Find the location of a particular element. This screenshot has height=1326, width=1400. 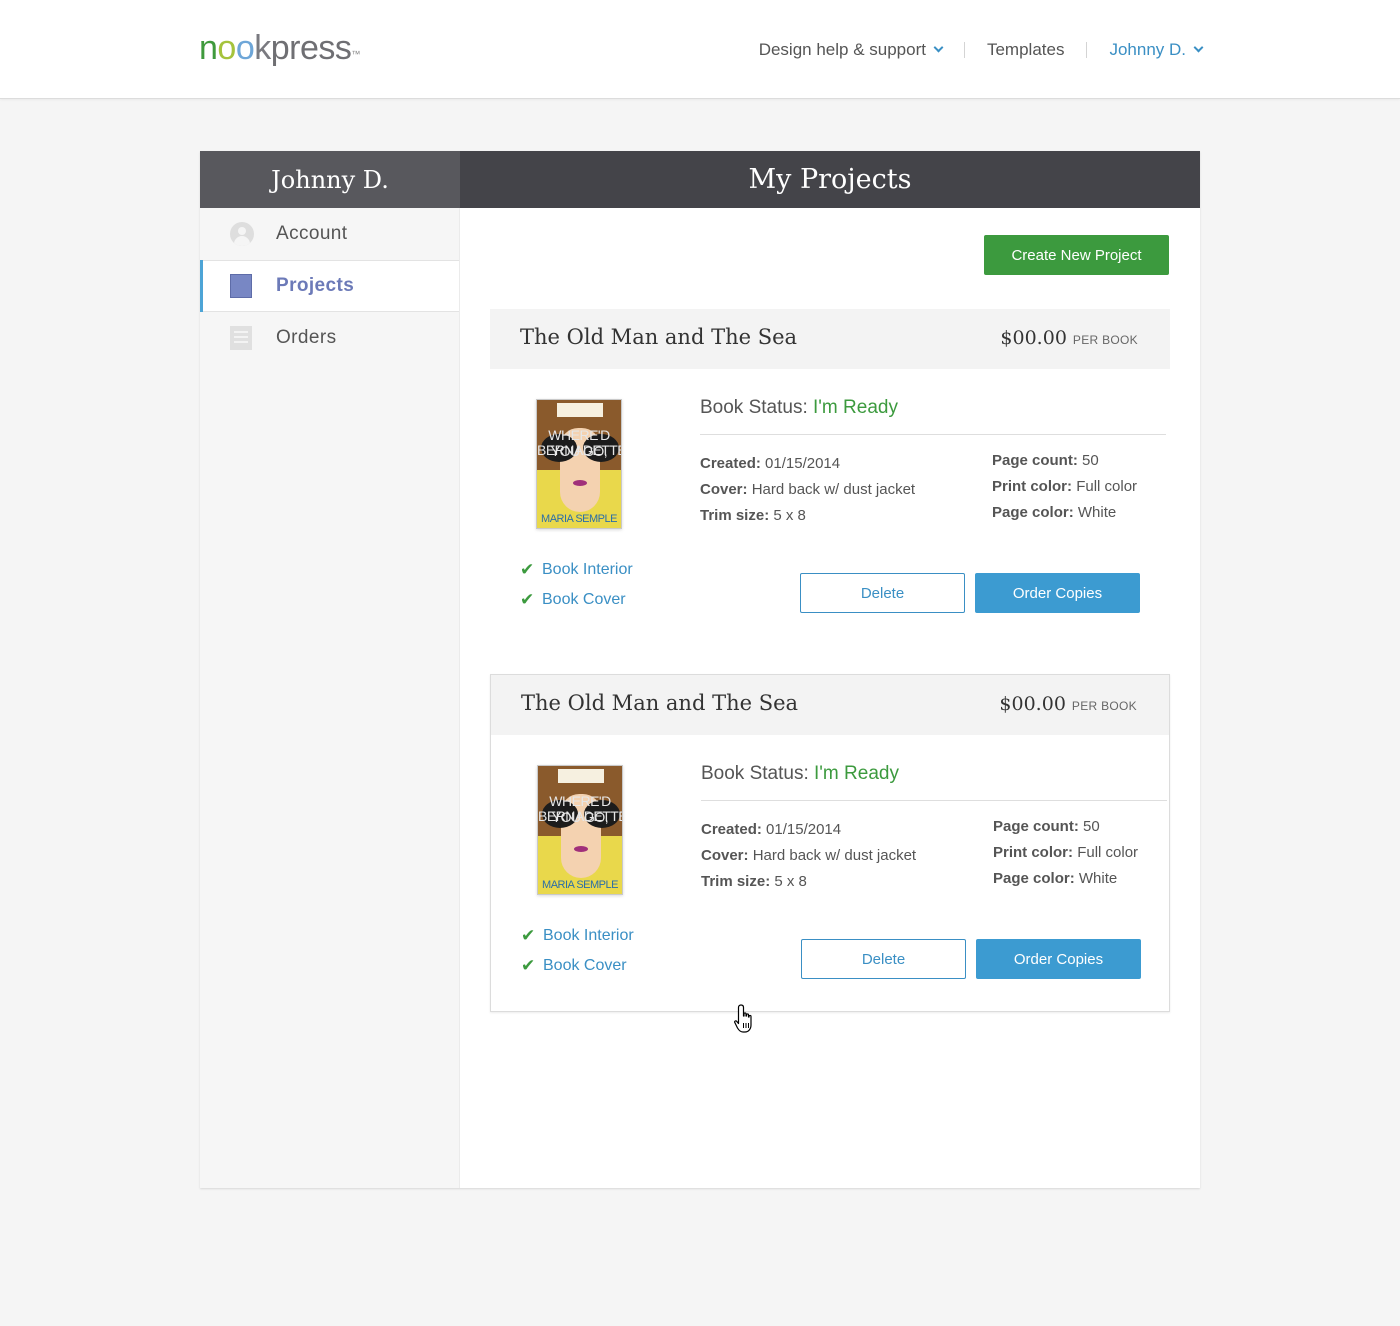

hand-cursor-icon is located at coordinates (743, 1018).